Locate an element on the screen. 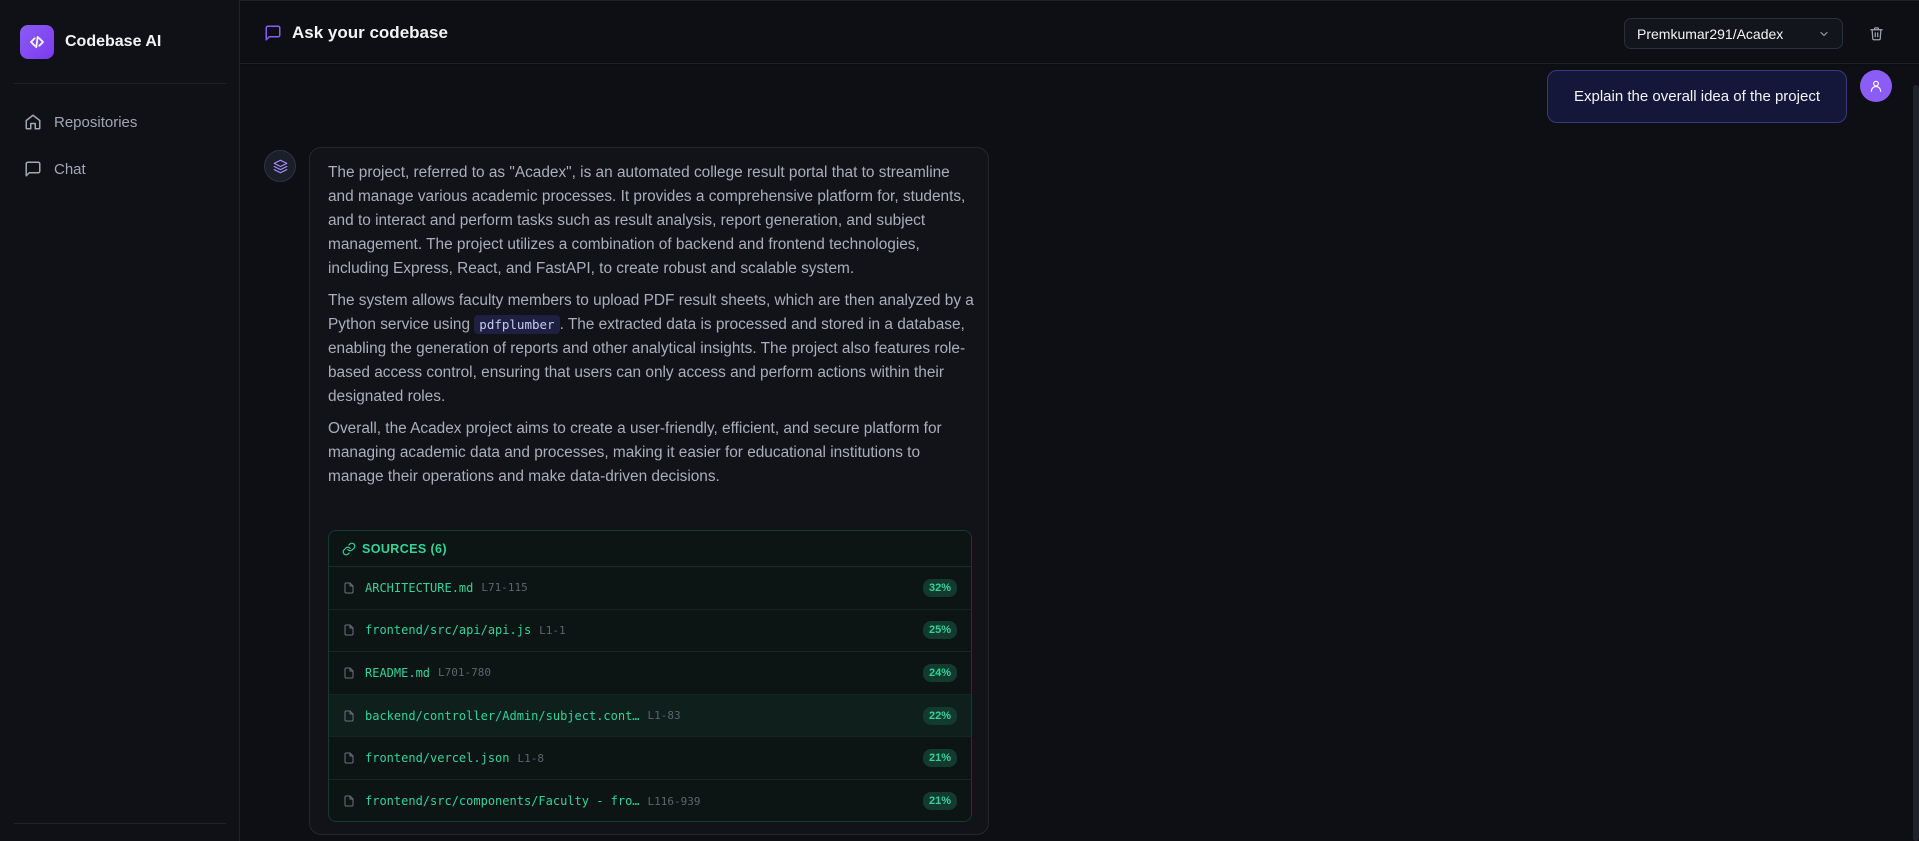 The width and height of the screenshot is (1919, 841). source-row: frontend/src/api/api.js L1-1 25% is located at coordinates (650, 631).